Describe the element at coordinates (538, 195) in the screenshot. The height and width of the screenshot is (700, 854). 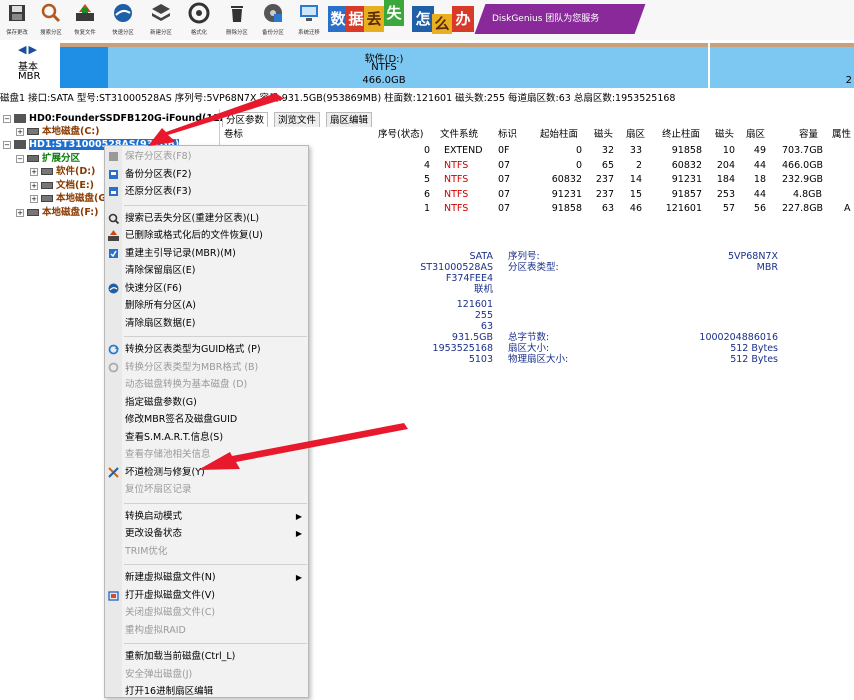
I see `table-row: G:)6NTFS07912312371591857253444.8GB` at that location.